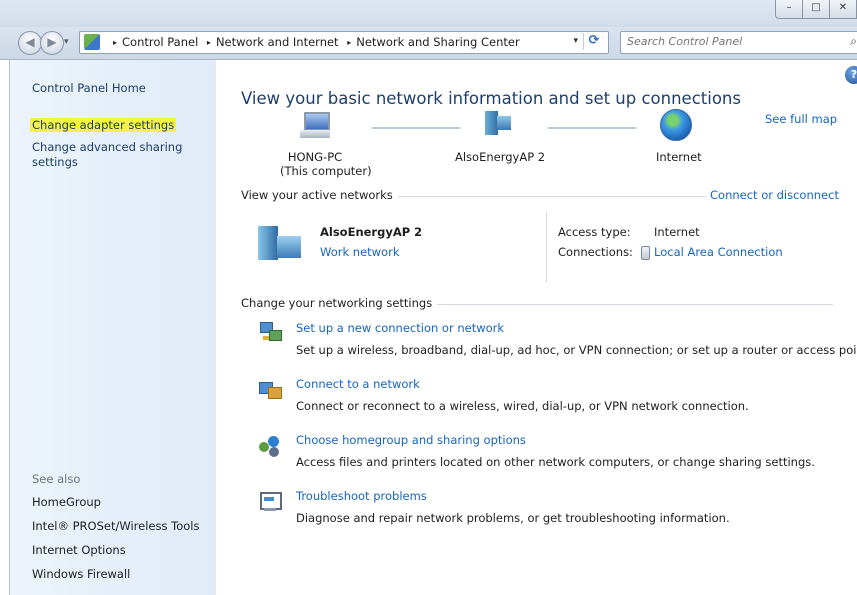 The width and height of the screenshot is (857, 595). Describe the element at coordinates (843, 9) in the screenshot. I see `close-button: ✕` at that location.